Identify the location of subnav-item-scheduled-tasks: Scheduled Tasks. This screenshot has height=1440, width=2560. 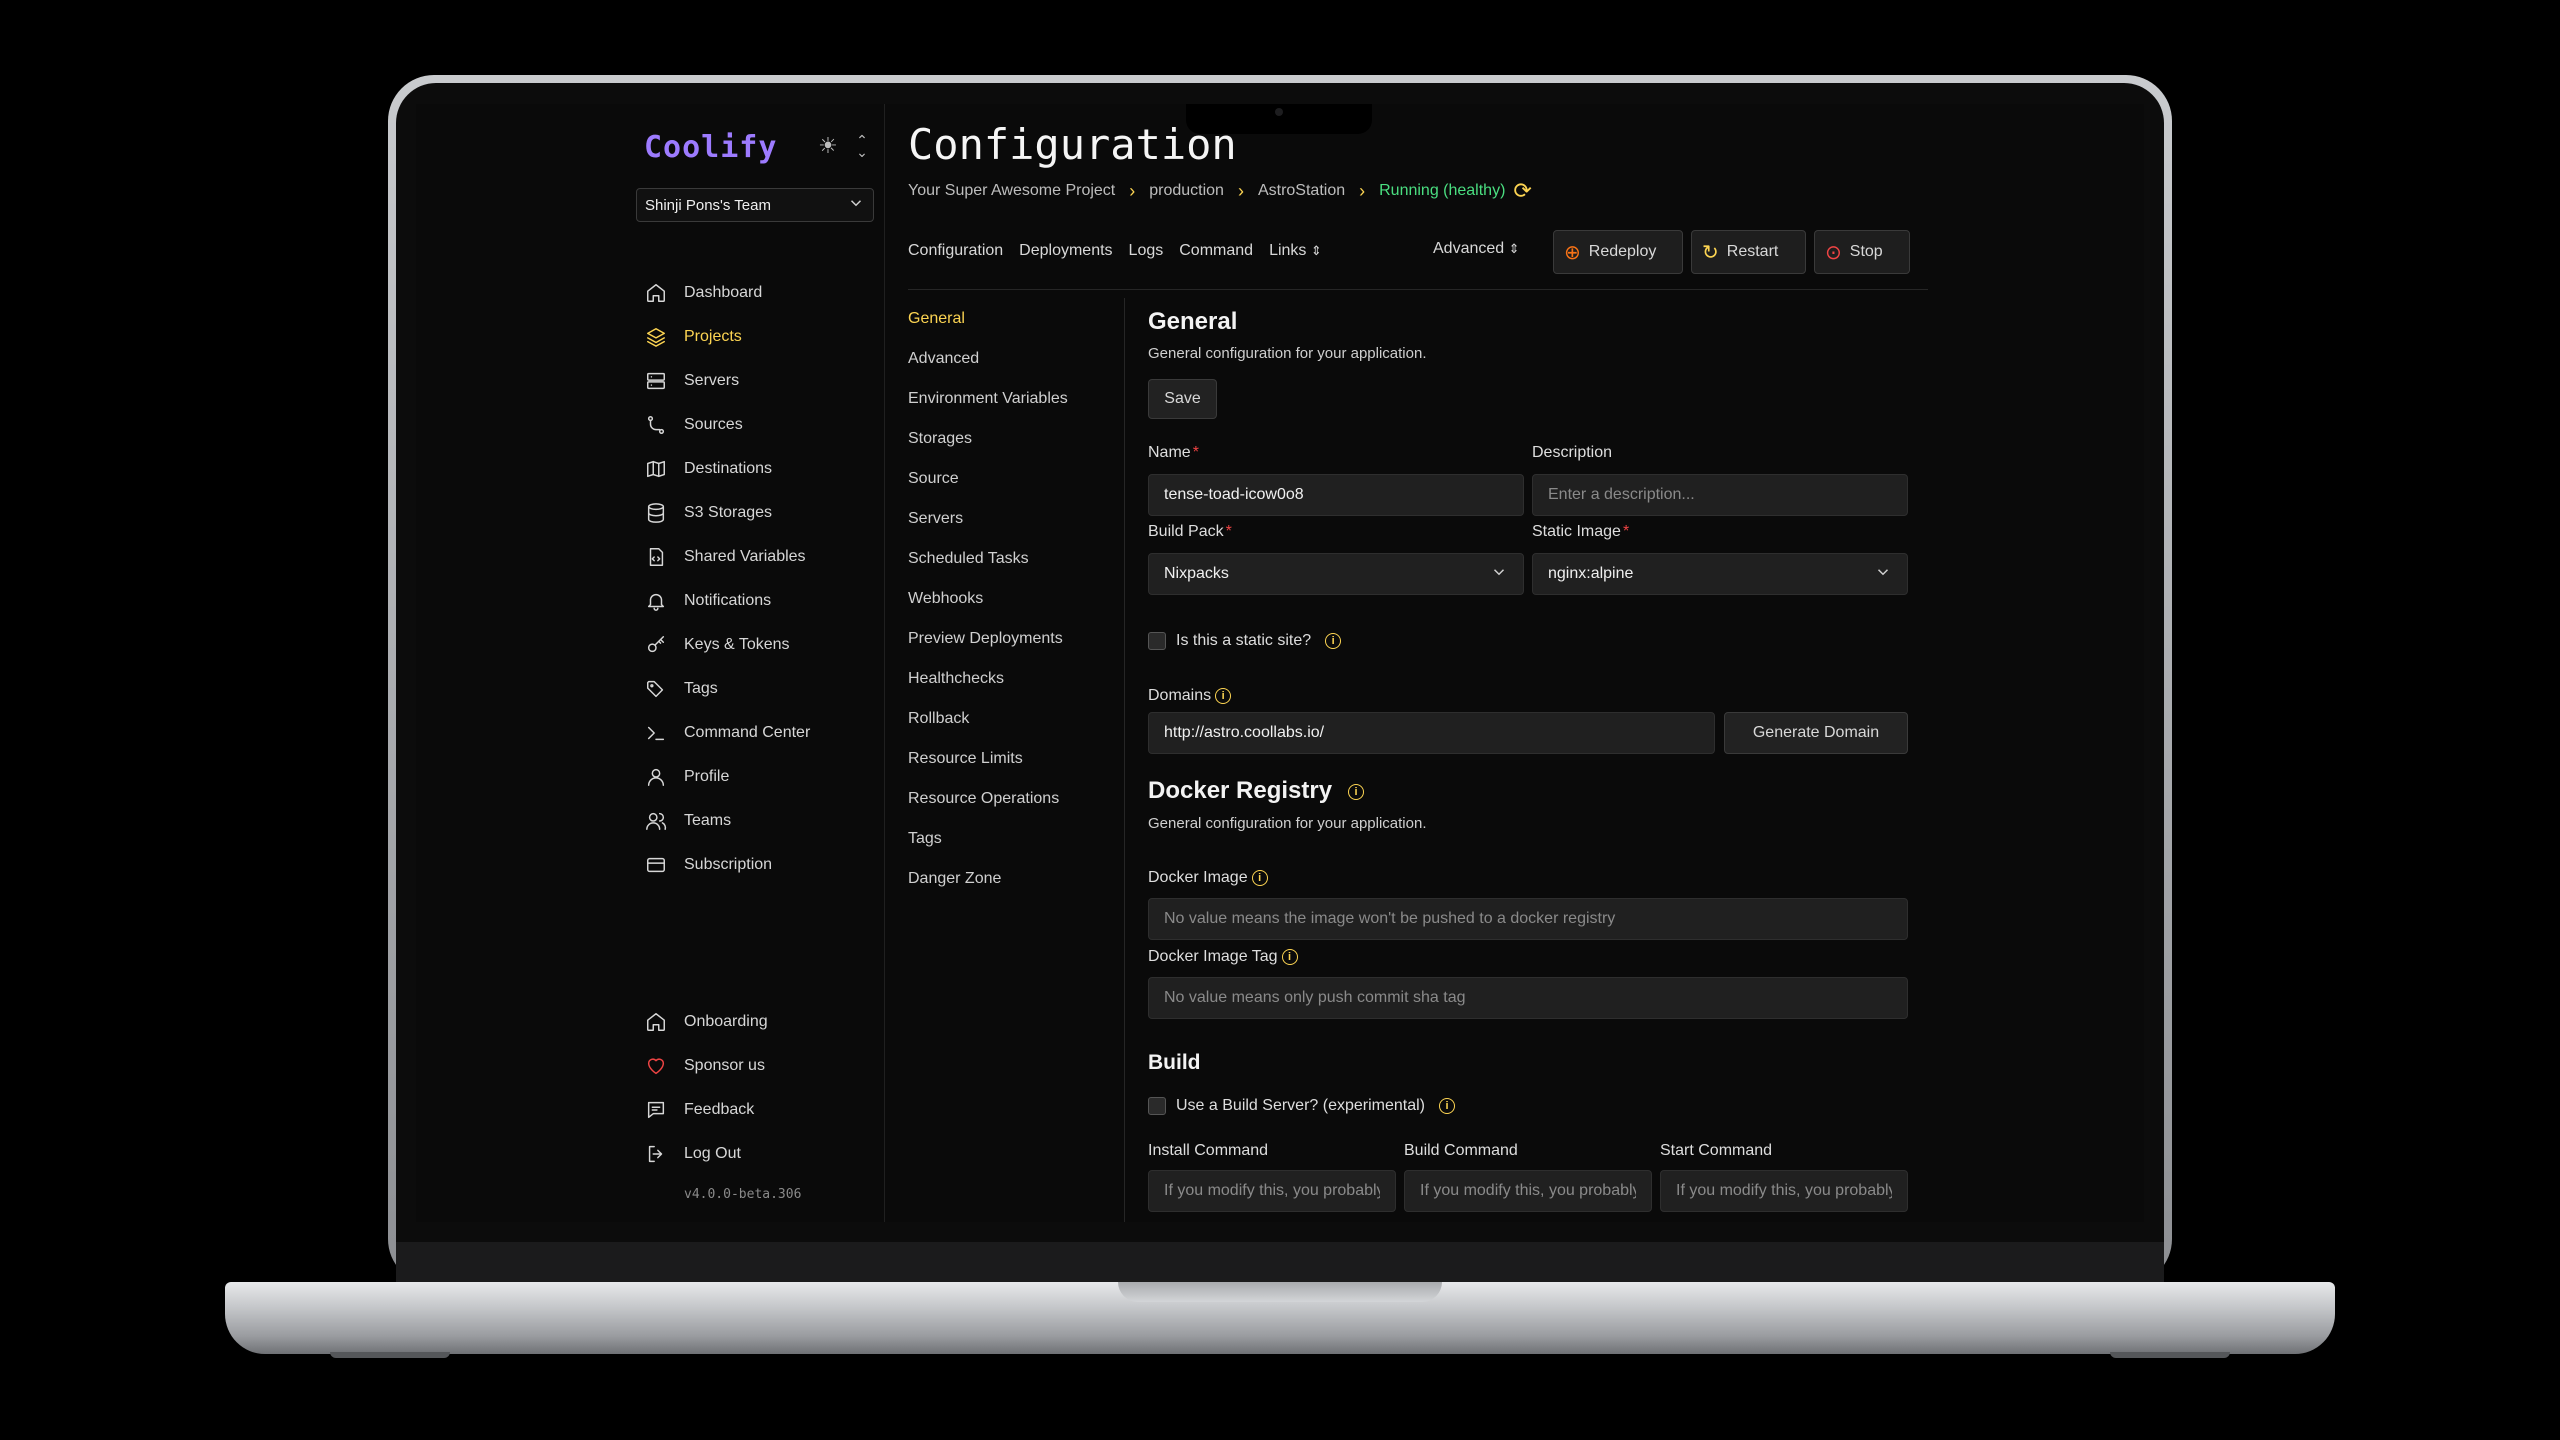
(1008, 559).